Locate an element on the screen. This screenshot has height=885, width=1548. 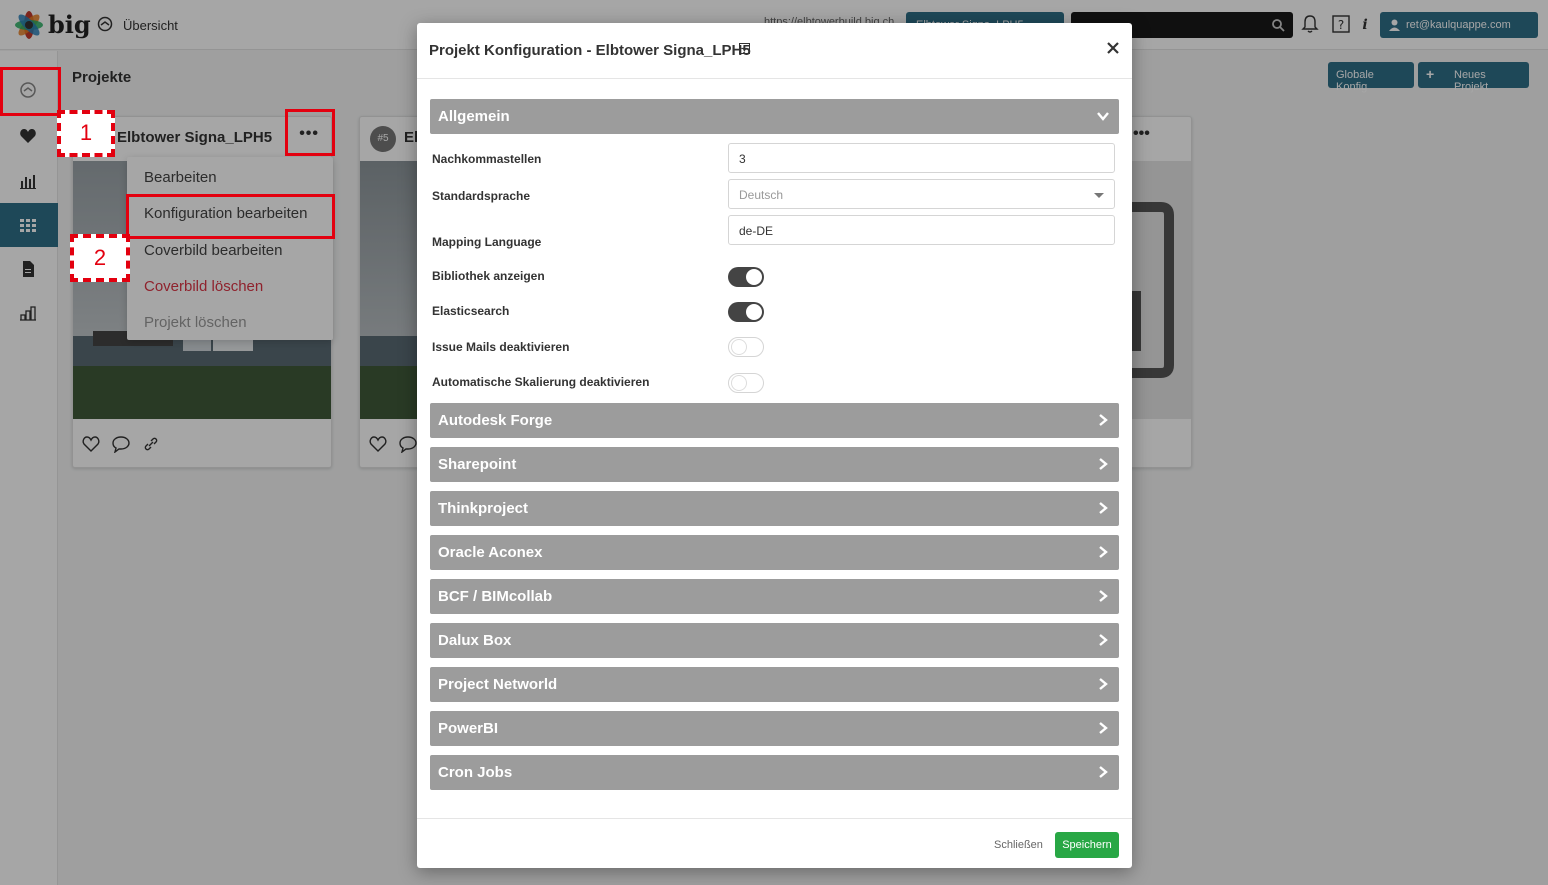
close-button: Schließen is located at coordinates (1018, 845).